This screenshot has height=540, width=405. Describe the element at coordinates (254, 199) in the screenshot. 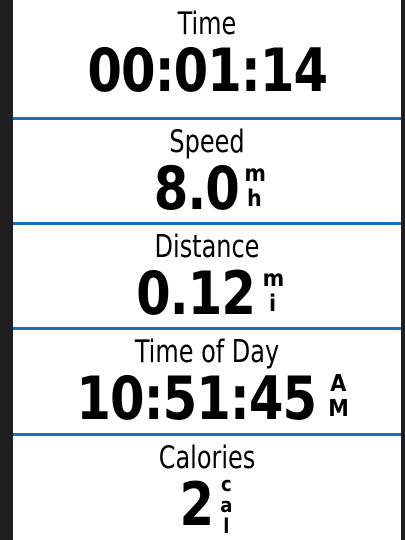

I see `unit-line: h` at that location.